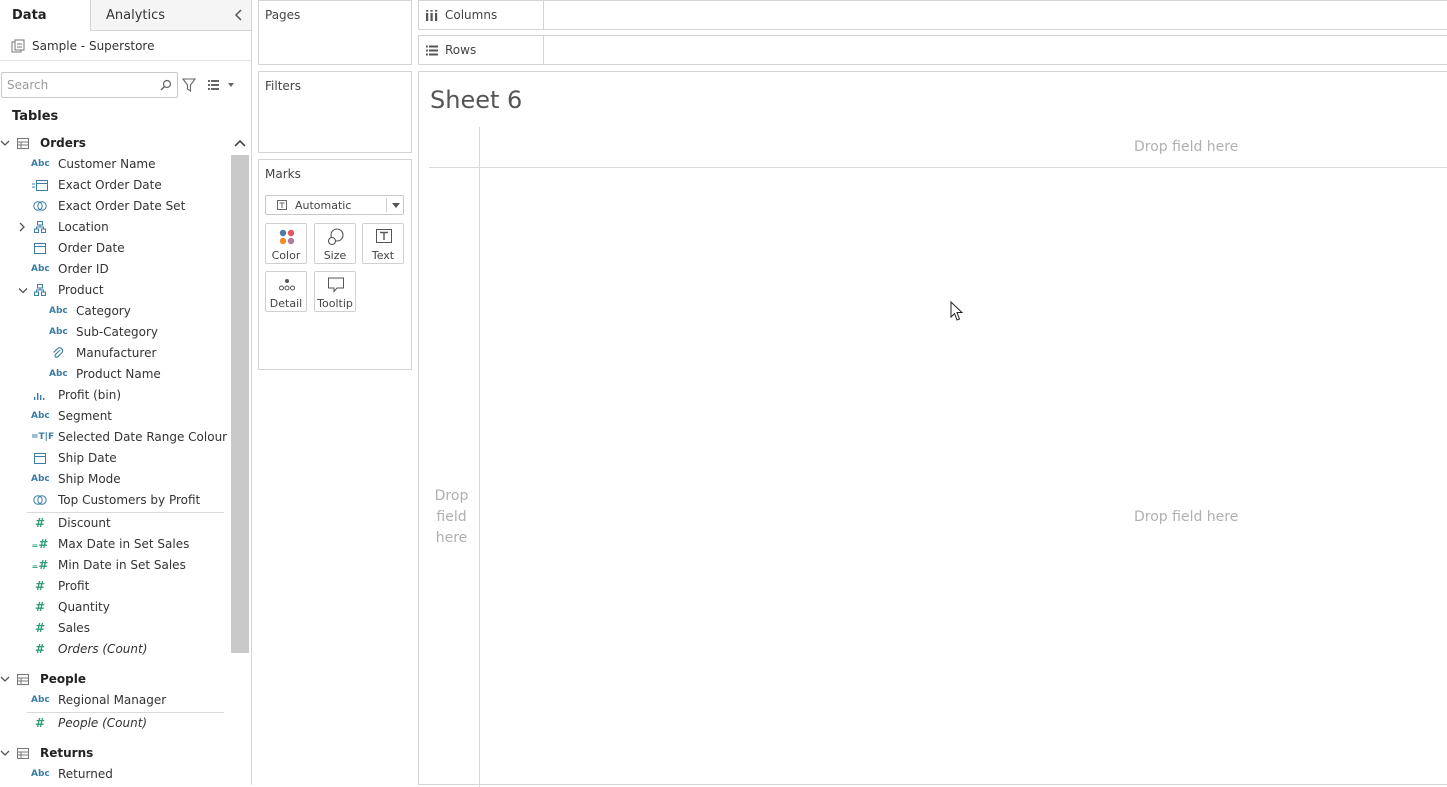 The image size is (1447, 787). I want to click on field-exact-order-date: Exact Order Date, so click(114, 185).